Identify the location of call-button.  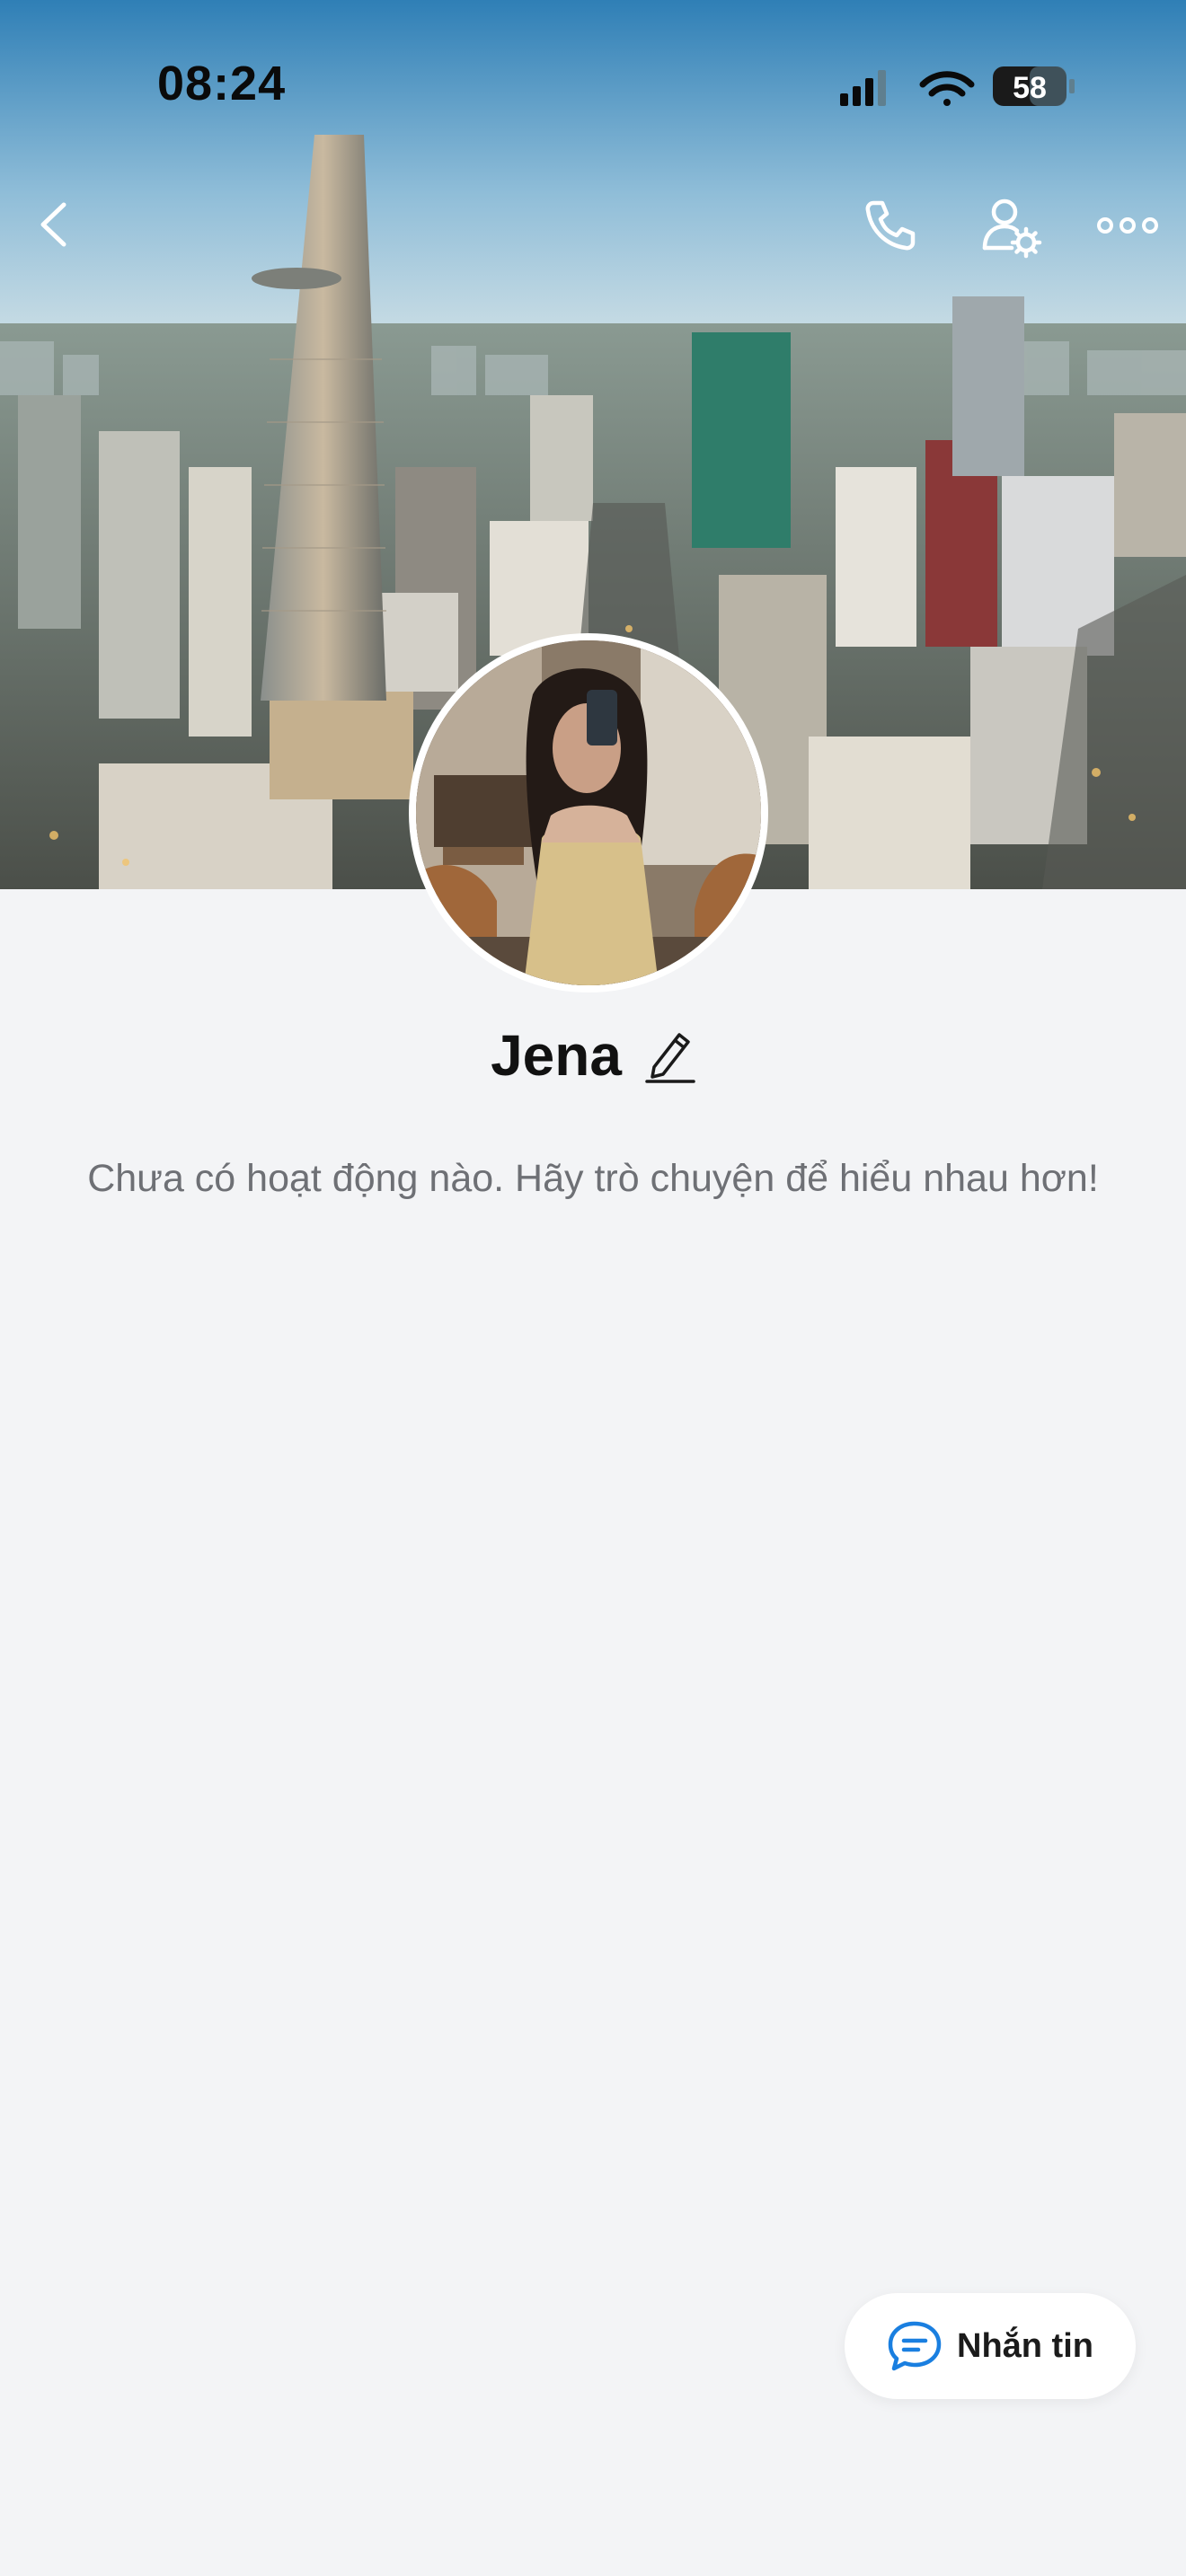
(890, 225).